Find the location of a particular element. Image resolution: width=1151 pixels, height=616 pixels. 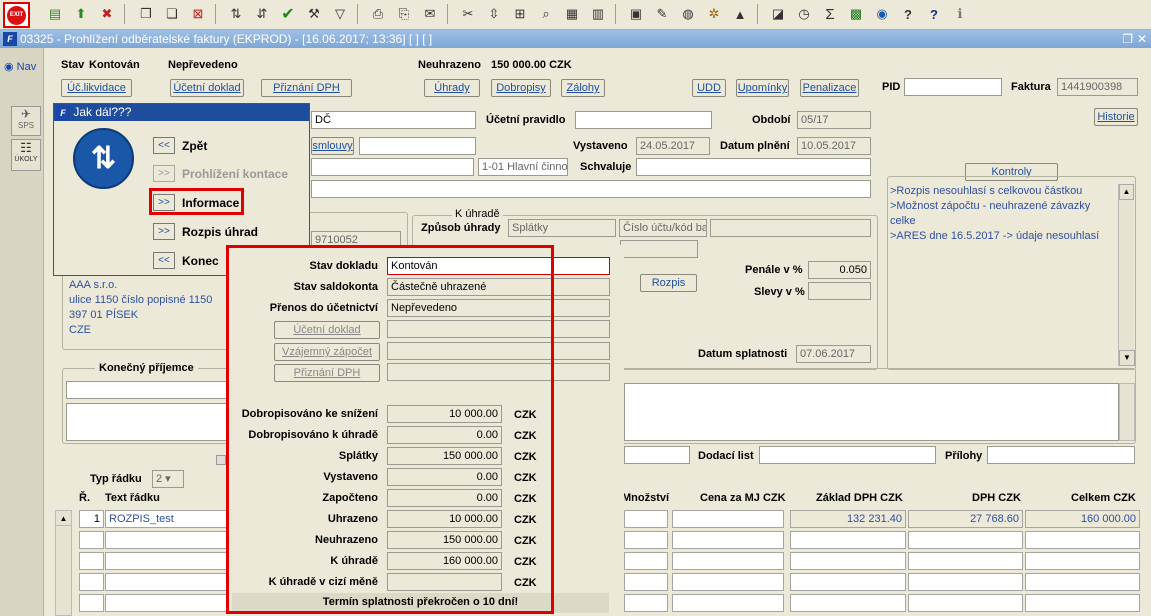

tree-icon: ⊞ is located at coordinates (520, 14).